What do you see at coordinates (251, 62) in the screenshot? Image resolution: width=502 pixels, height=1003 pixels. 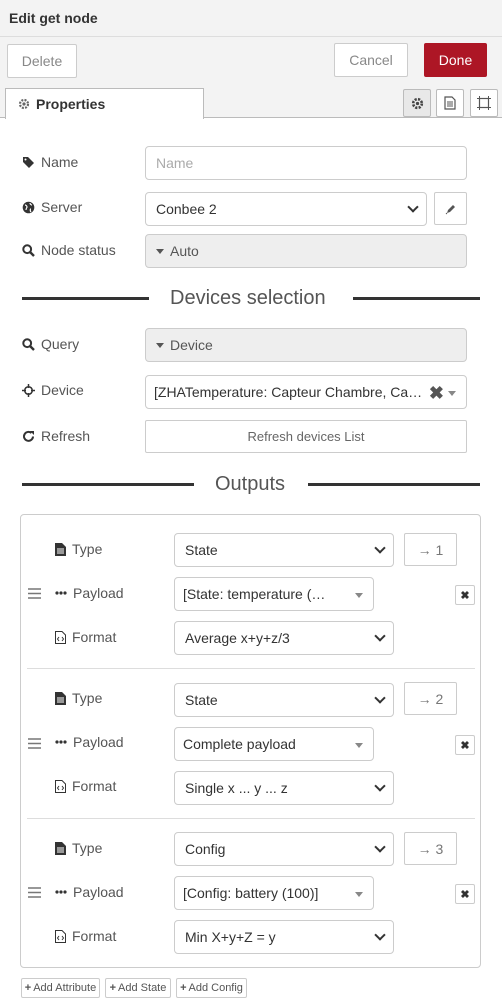 I see `dialog-toolbar: Delete Cancel Done` at bounding box center [251, 62].